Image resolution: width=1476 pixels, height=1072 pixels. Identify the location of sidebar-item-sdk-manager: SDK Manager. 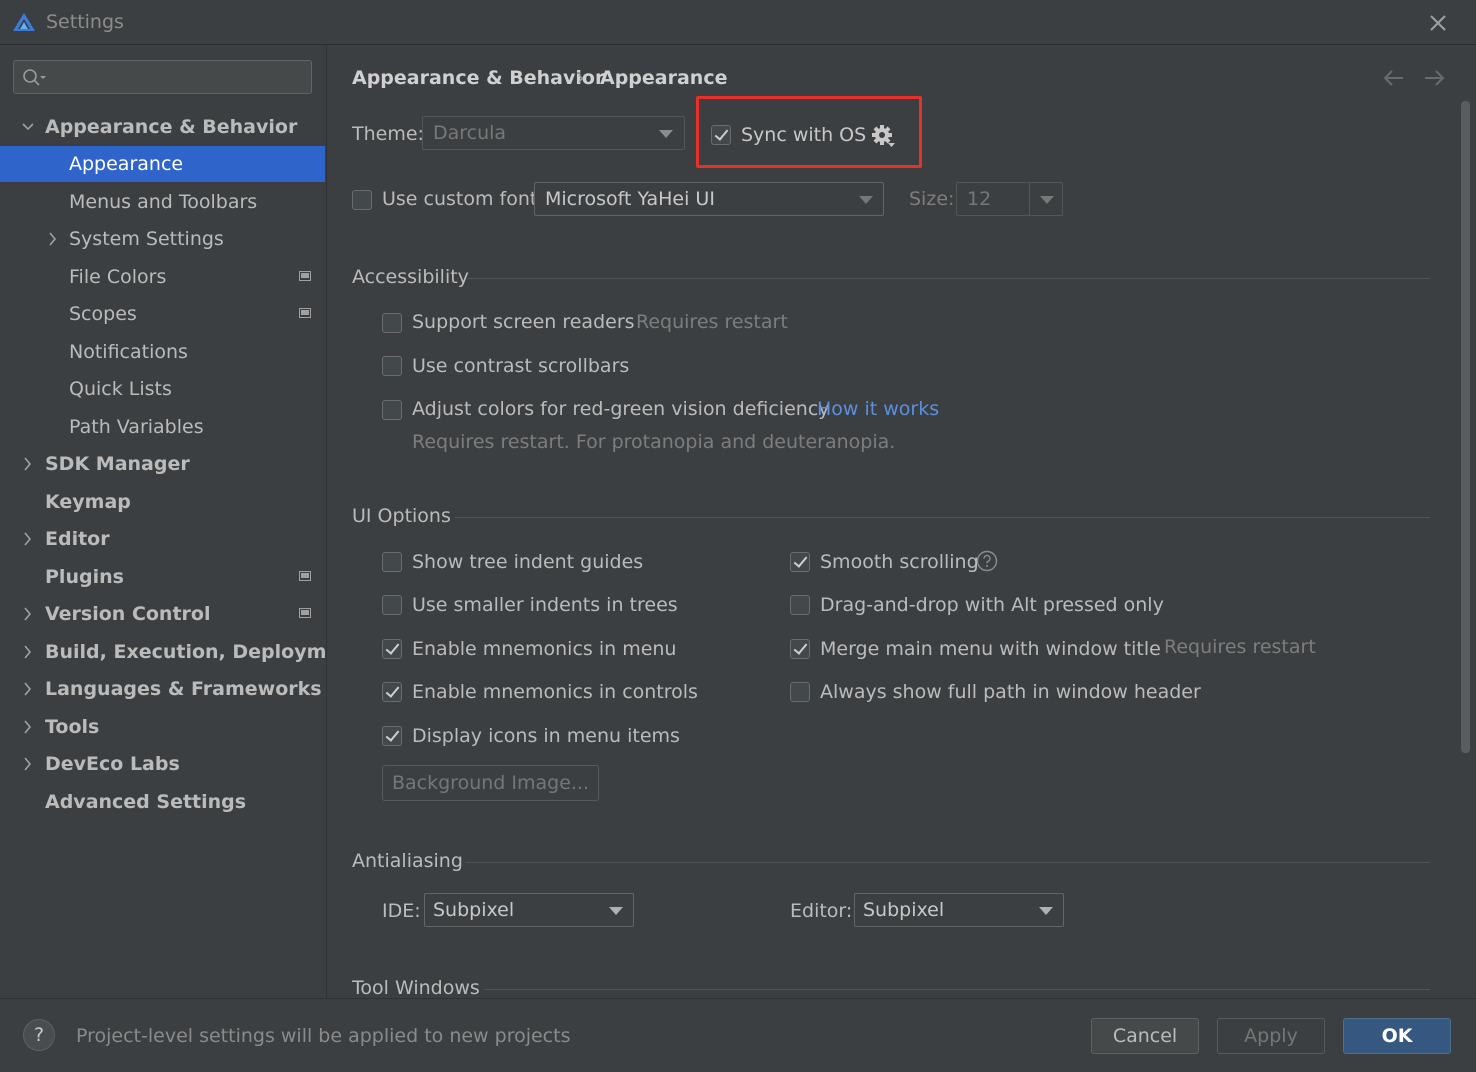
(162, 464).